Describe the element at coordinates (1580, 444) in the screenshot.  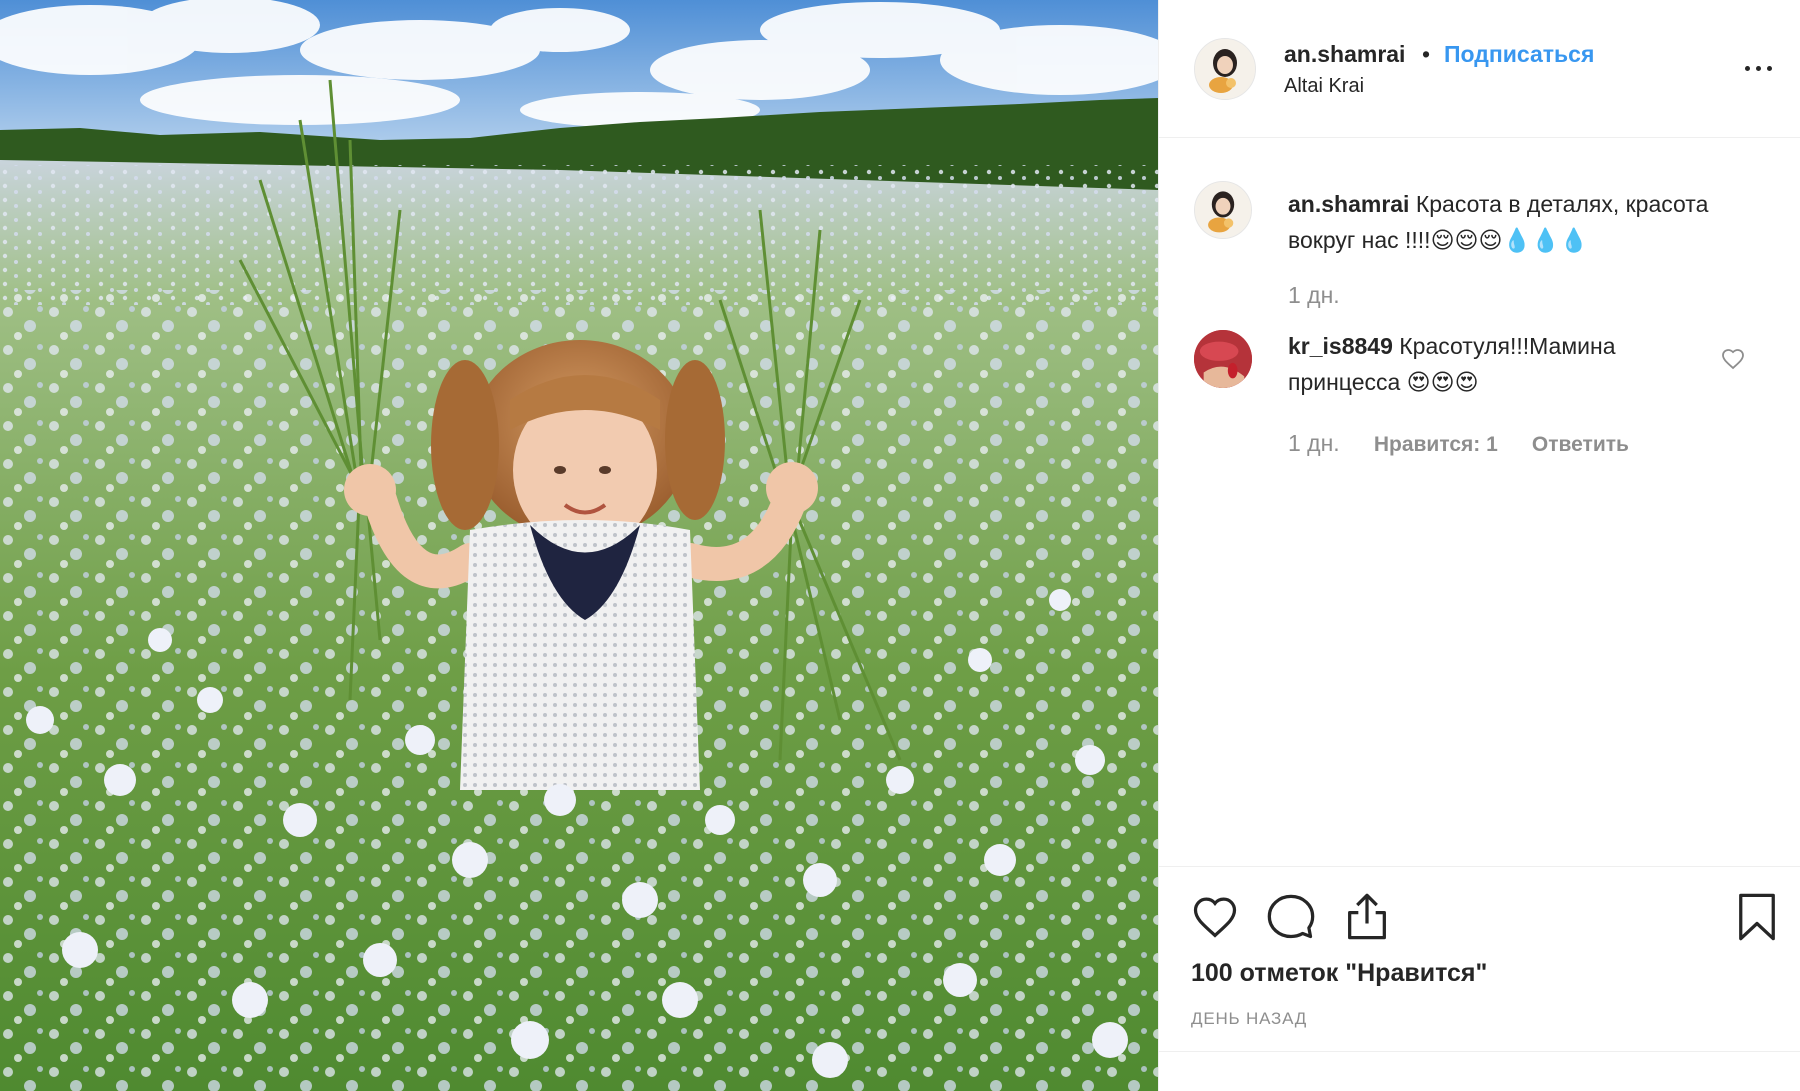
I see `reply-button: Ответить` at that location.